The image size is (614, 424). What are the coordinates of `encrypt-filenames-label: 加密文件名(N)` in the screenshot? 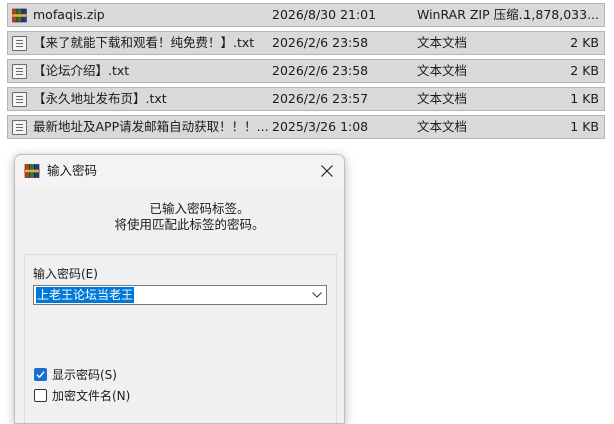 It's located at (91, 396).